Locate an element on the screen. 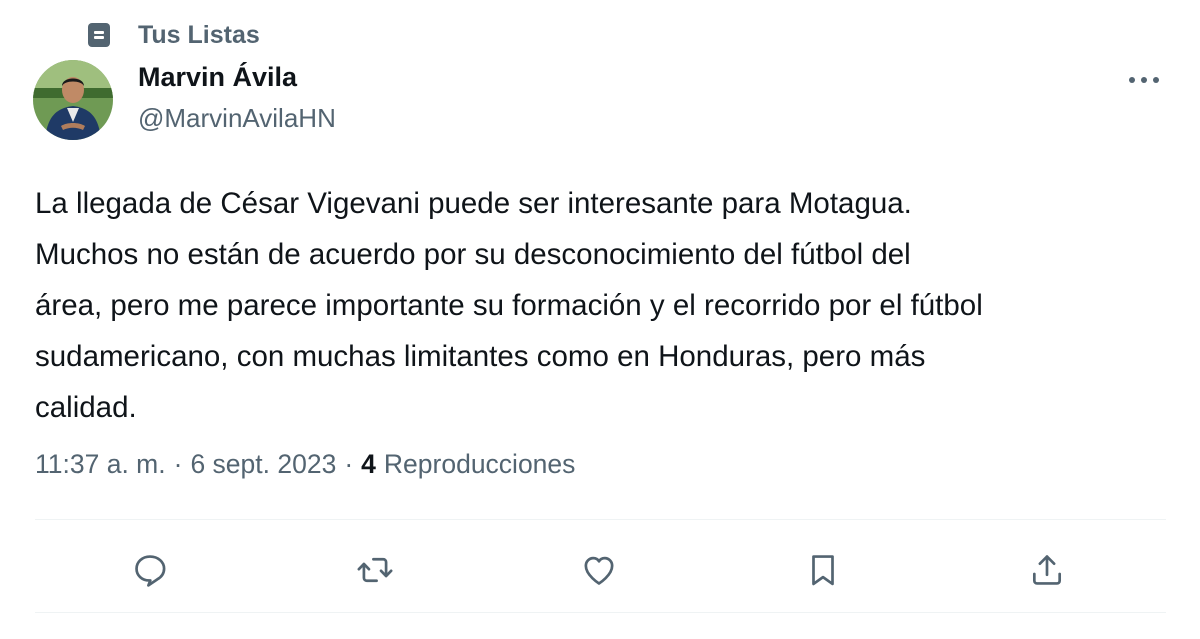 The image size is (1200, 639). bookmark-icon is located at coordinates (823, 570).